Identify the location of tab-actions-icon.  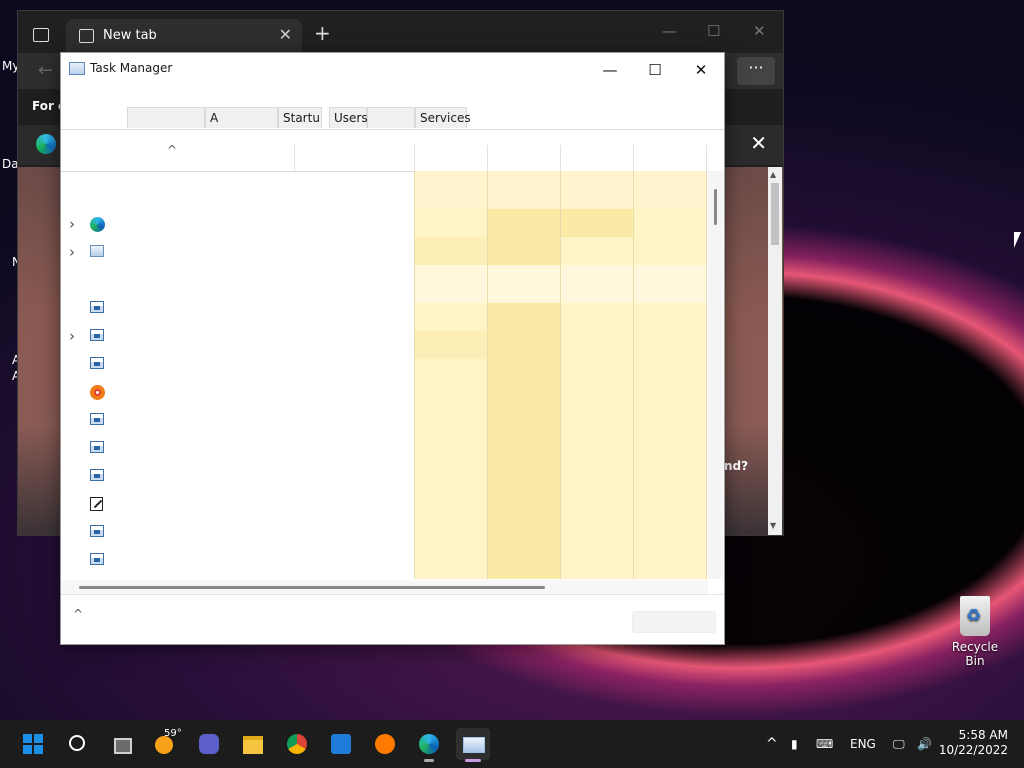
(41, 35).